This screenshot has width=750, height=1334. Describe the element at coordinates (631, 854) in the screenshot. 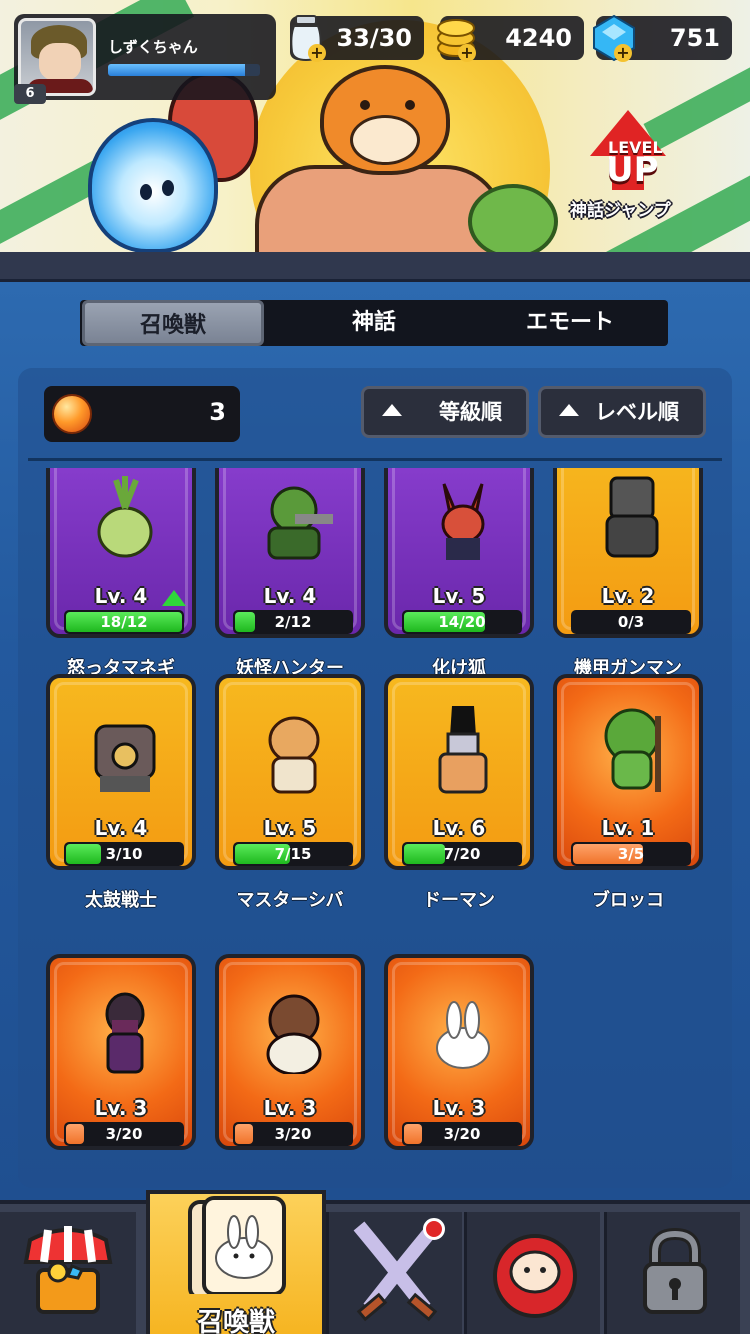

I see `card-progress-bar: 3/5` at that location.